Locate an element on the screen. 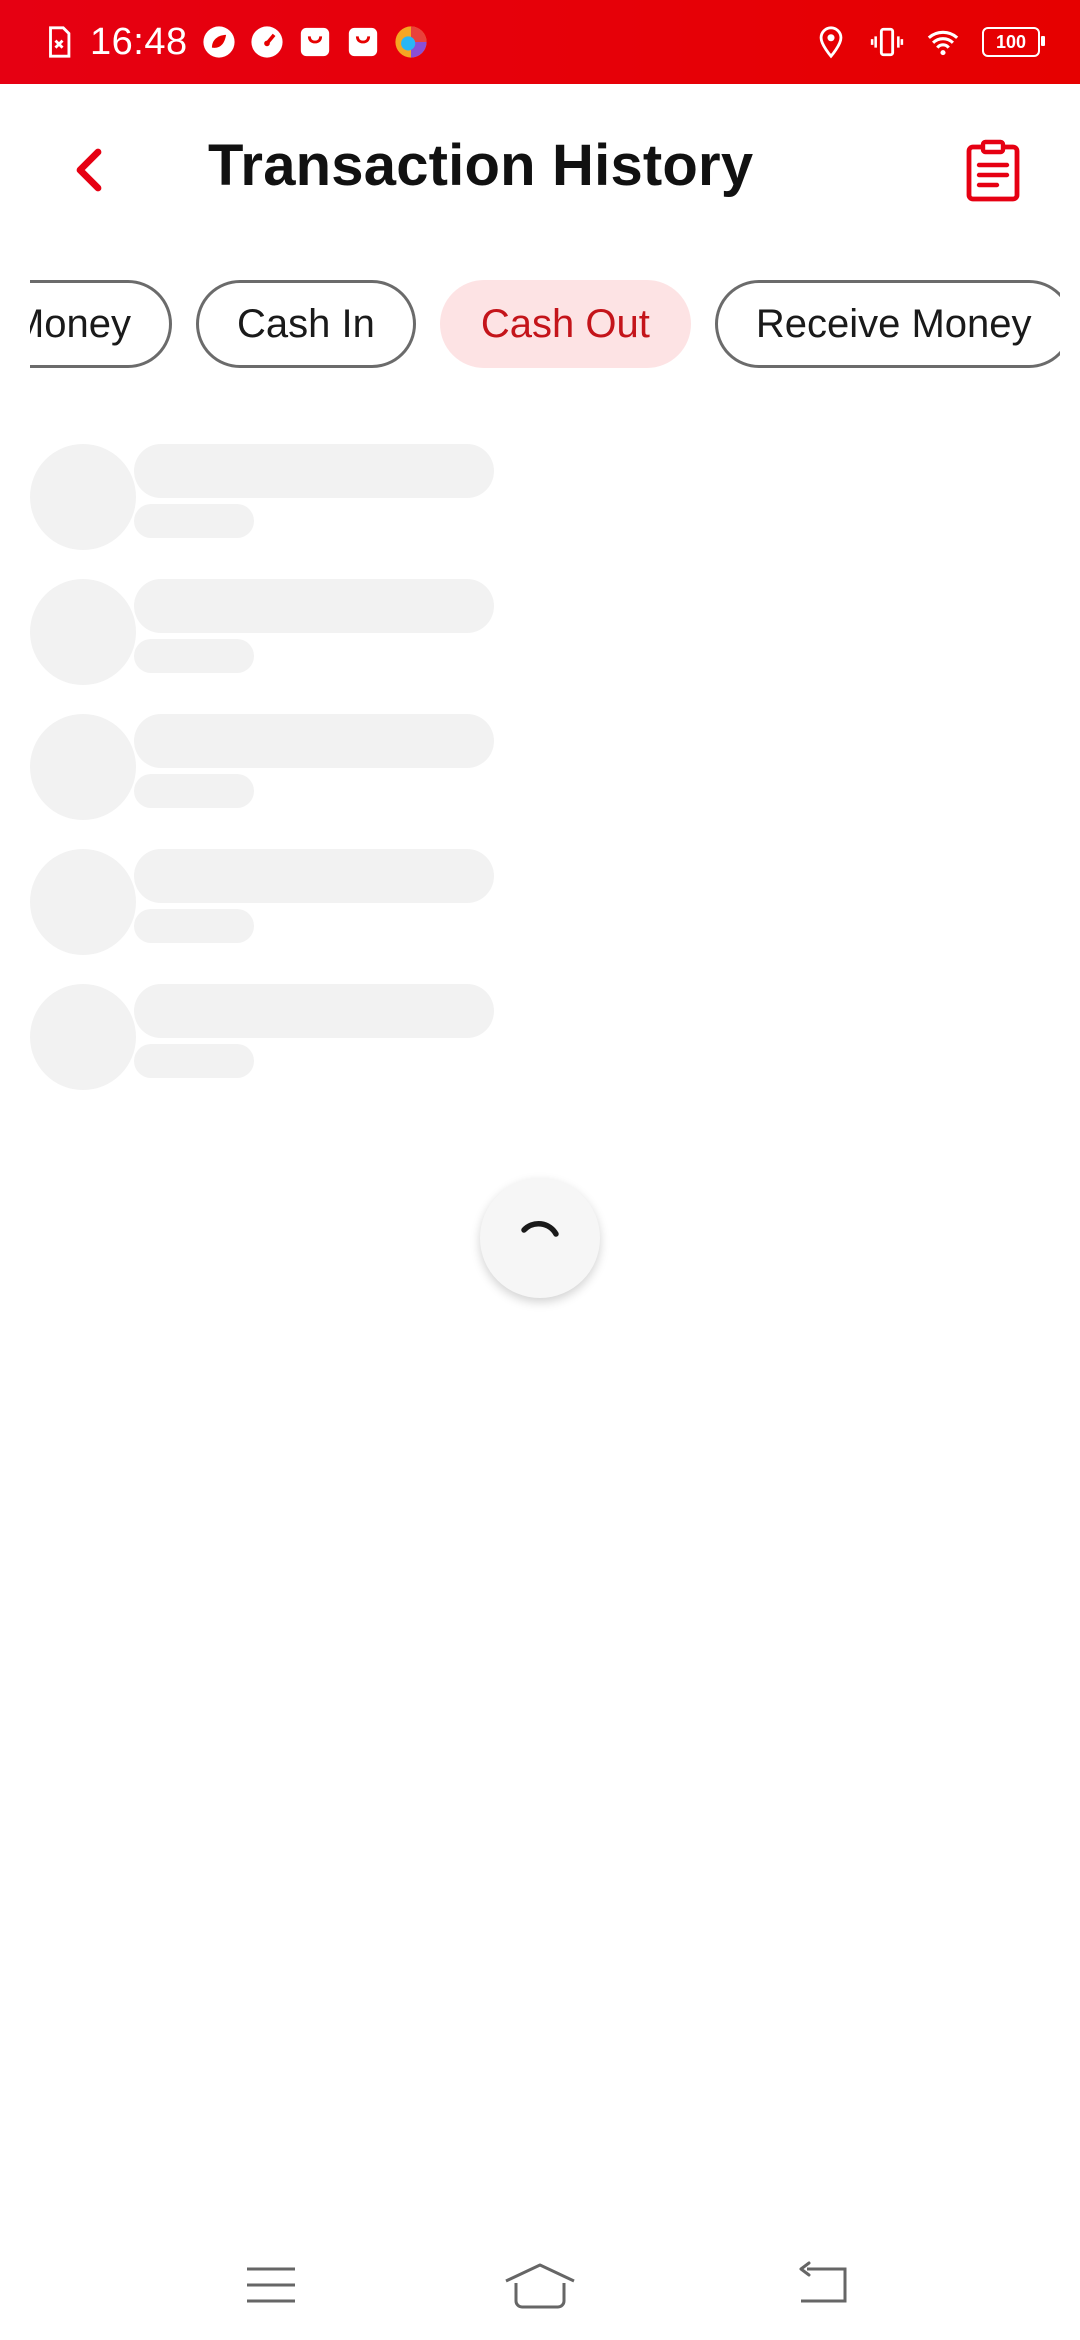  chip-label: Cash In is located at coordinates (306, 323).